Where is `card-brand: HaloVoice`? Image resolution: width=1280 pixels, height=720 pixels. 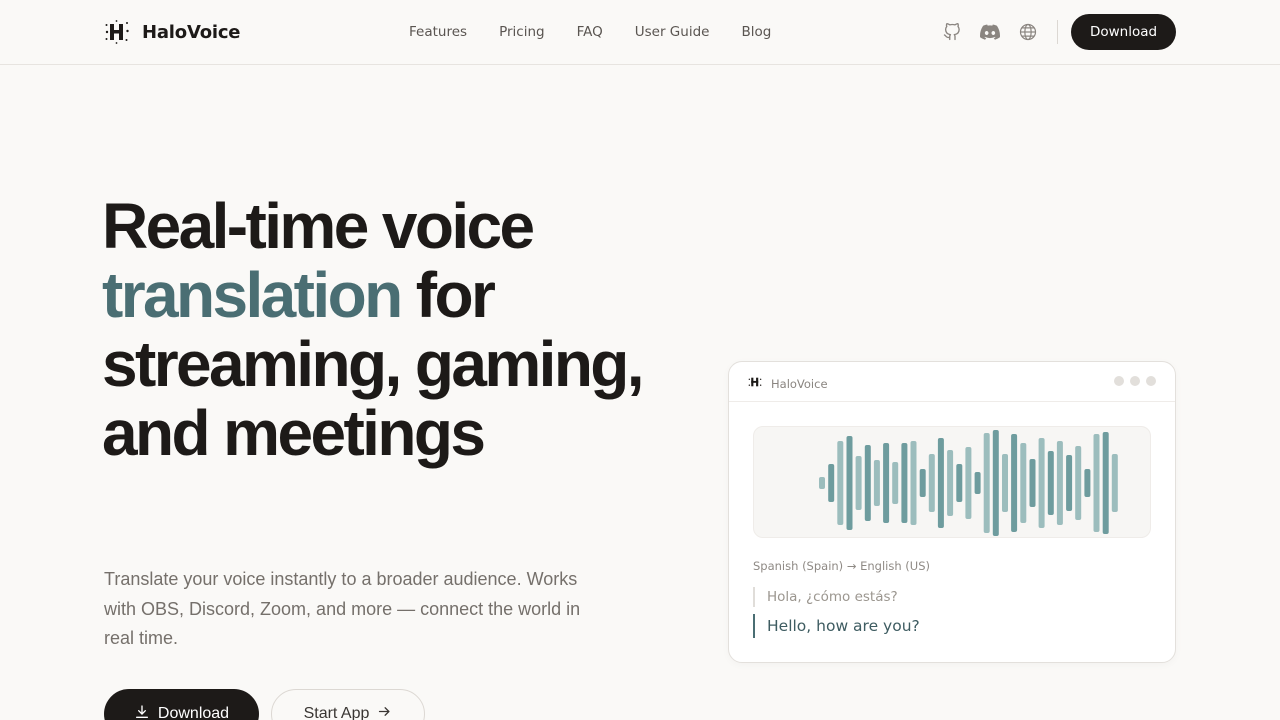
card-brand: HaloVoice is located at coordinates (788, 383).